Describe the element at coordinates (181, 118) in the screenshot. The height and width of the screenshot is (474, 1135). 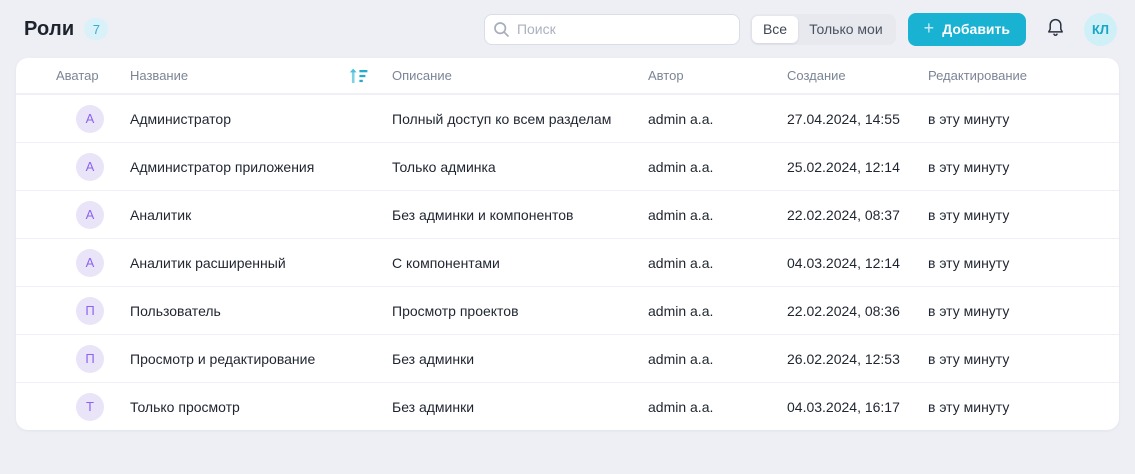
I see `role-name: Администратор` at that location.